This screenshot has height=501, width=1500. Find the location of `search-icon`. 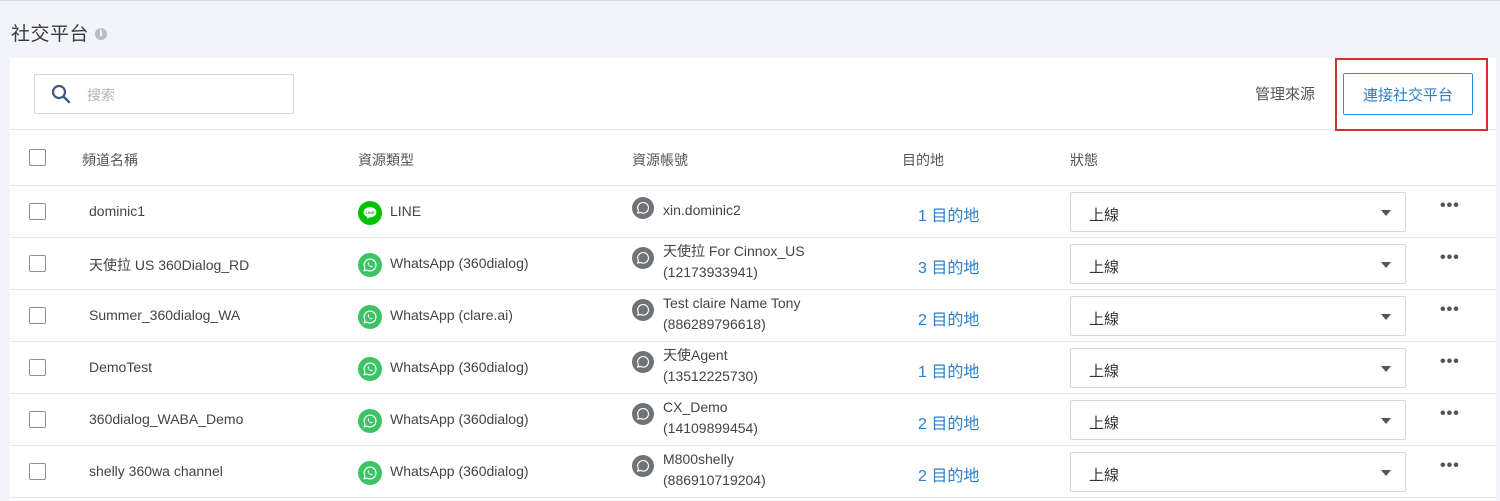

search-icon is located at coordinates (61, 94).